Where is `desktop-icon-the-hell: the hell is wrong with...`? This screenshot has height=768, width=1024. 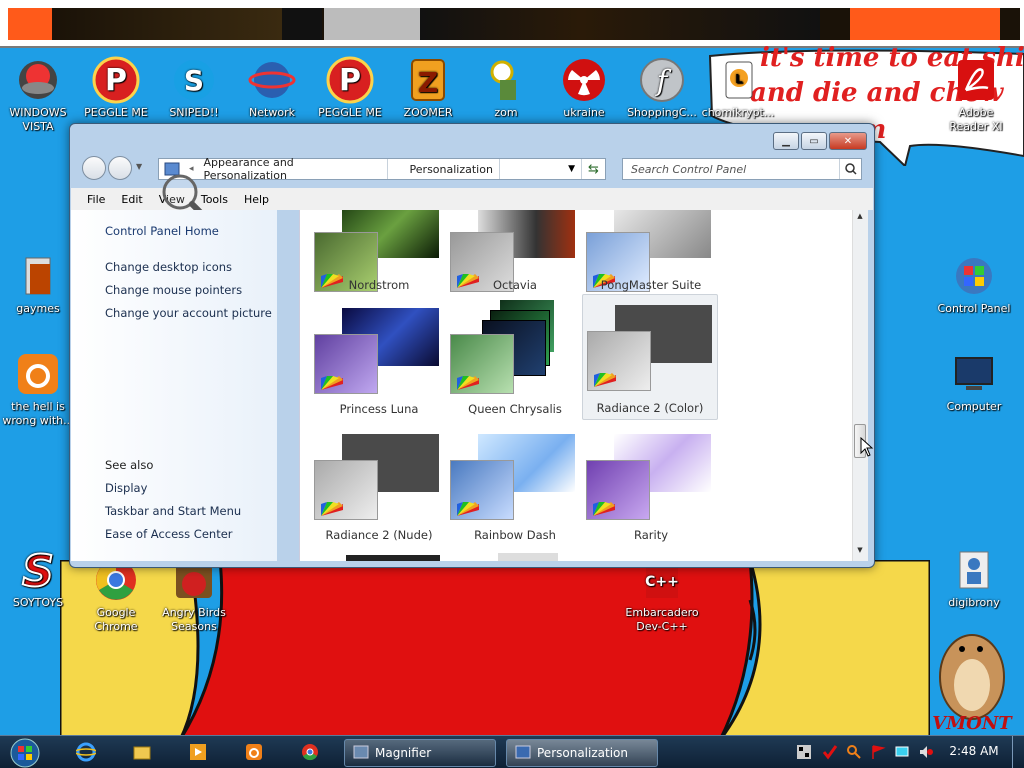 desktop-icon-the-hell: the hell is wrong with... is located at coordinates (38, 389).